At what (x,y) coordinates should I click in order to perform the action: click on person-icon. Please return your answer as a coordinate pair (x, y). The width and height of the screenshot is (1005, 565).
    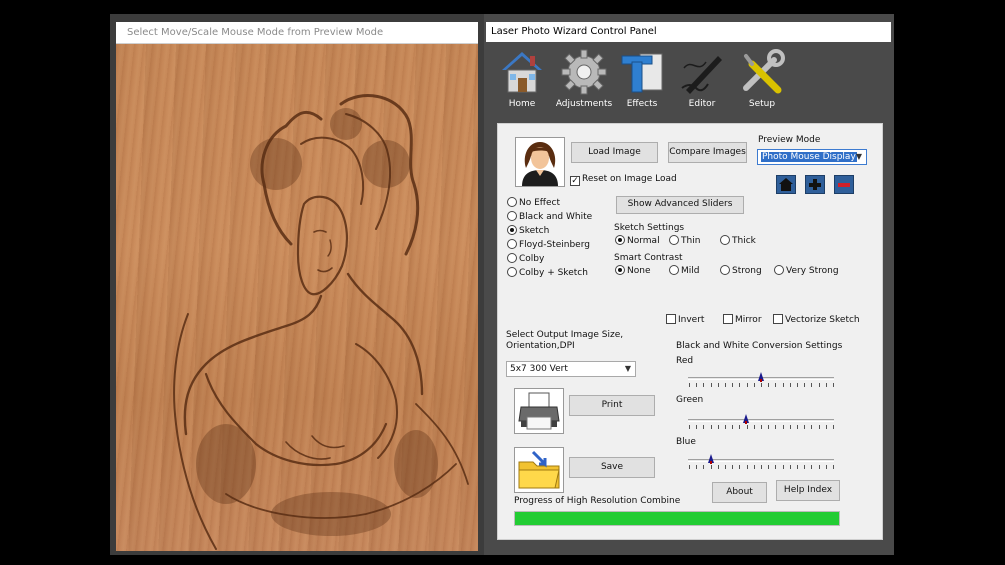
    Looking at the image, I should click on (540, 164).